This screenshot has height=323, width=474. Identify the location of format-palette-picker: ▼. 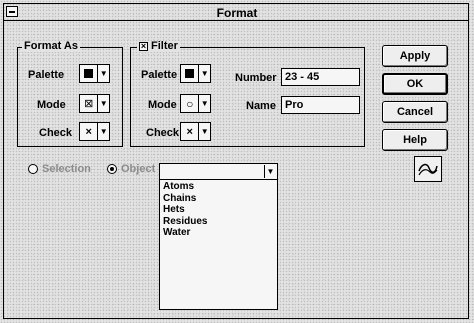
(94, 73).